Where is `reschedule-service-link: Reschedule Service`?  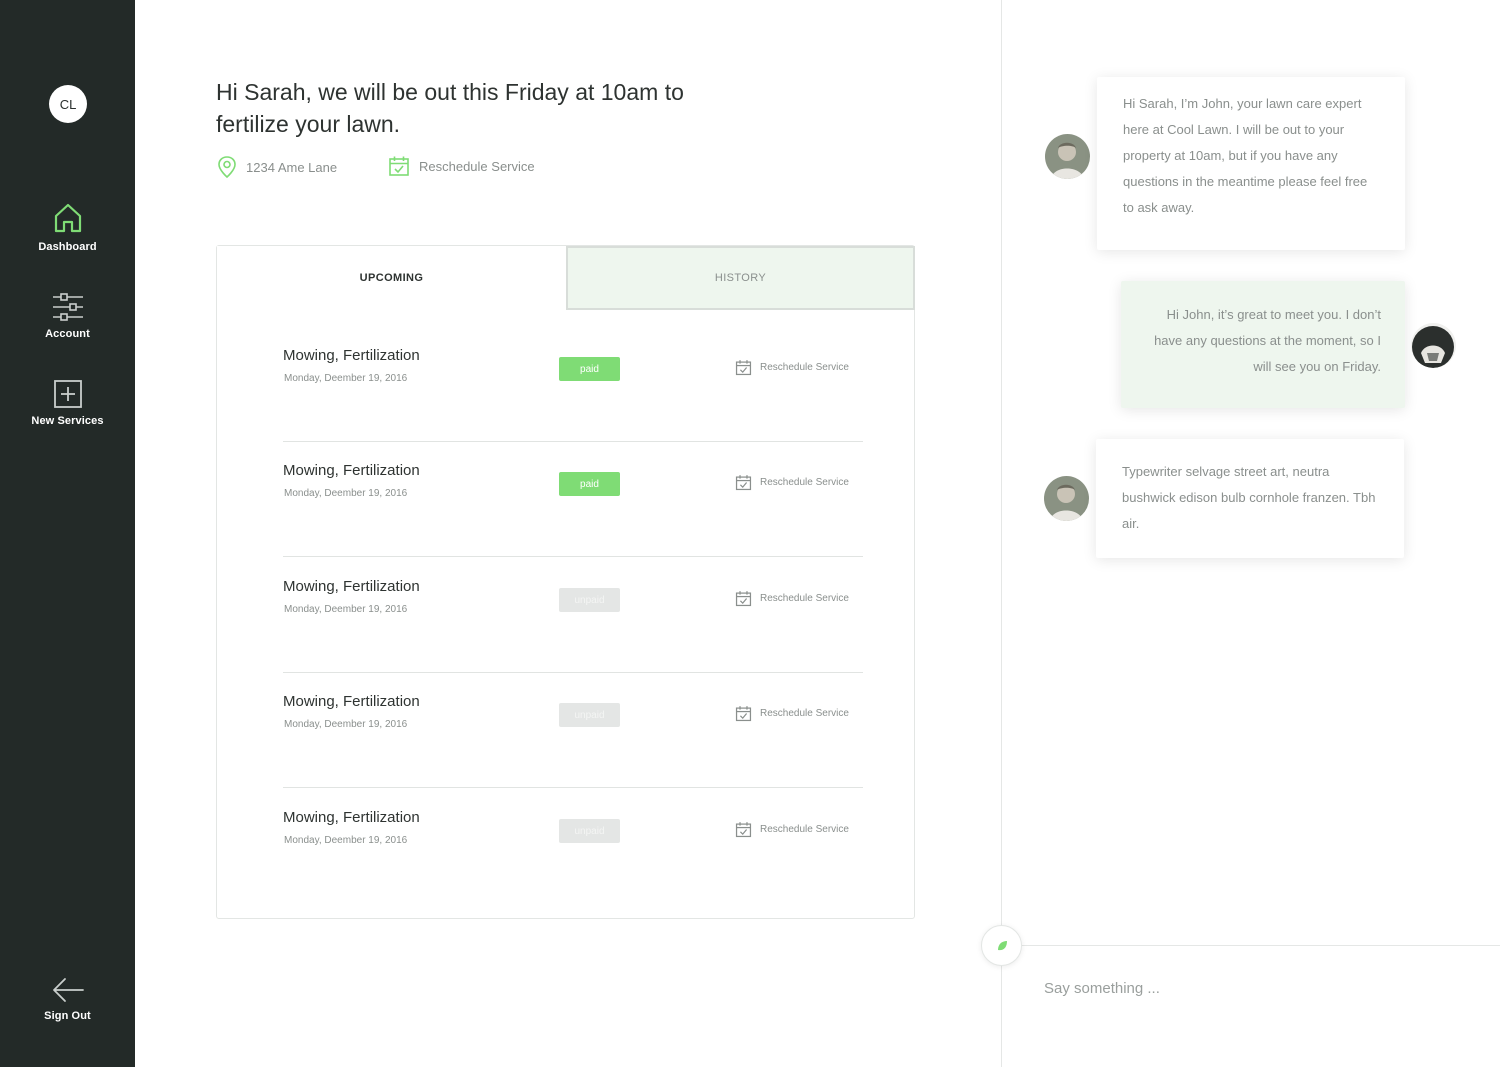
reschedule-service-link: Reschedule Service is located at coordinates (461, 166).